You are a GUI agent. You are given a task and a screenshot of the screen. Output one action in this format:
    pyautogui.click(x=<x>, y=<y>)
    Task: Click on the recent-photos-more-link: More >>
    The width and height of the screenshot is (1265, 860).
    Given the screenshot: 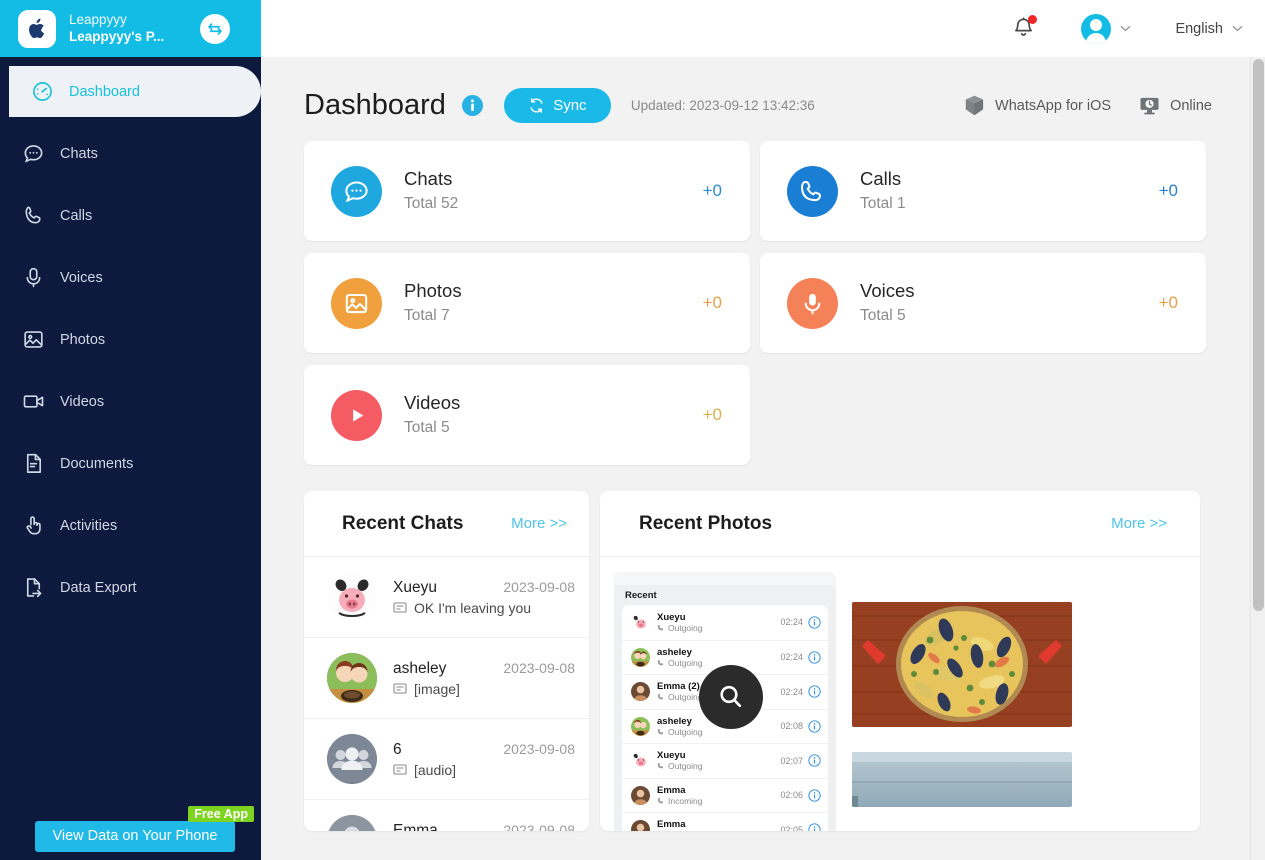 What is the action you would take?
    pyautogui.click(x=1139, y=523)
    